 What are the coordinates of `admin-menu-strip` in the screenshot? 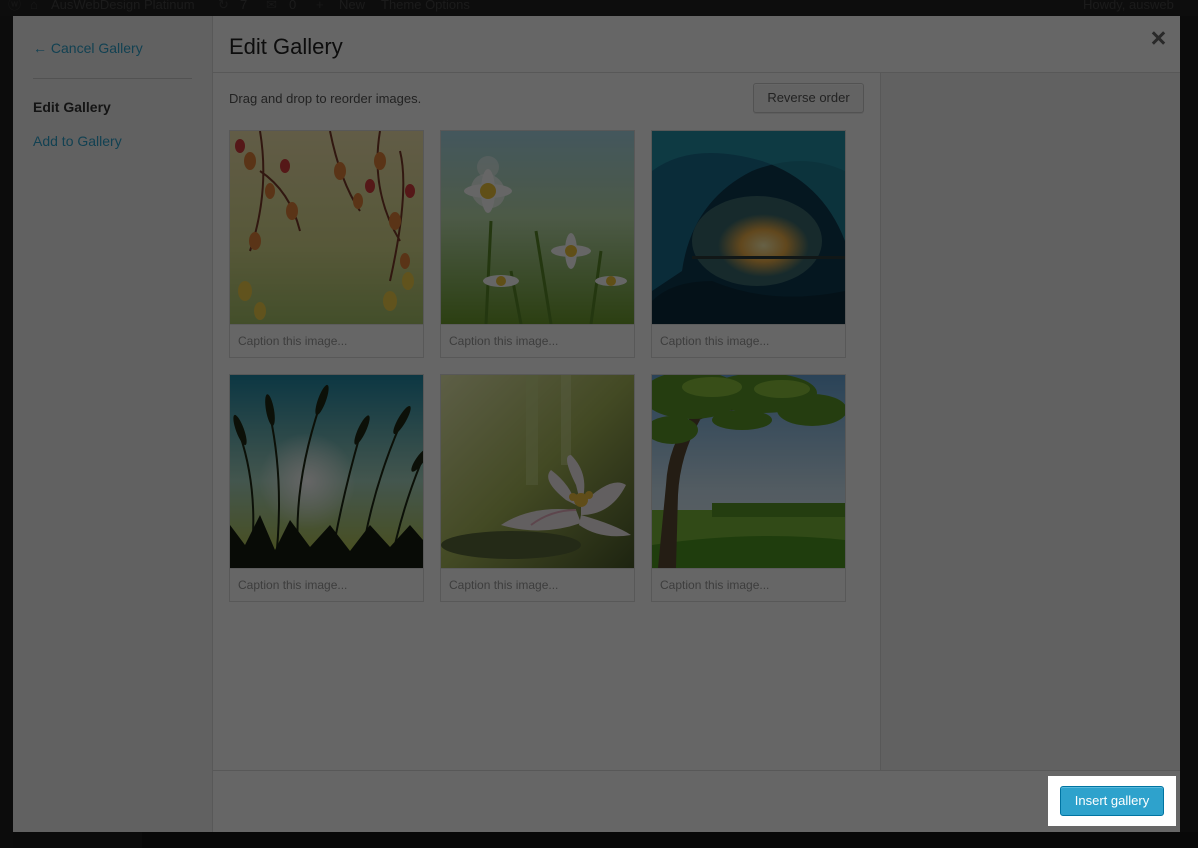 It's located at (6, 432).